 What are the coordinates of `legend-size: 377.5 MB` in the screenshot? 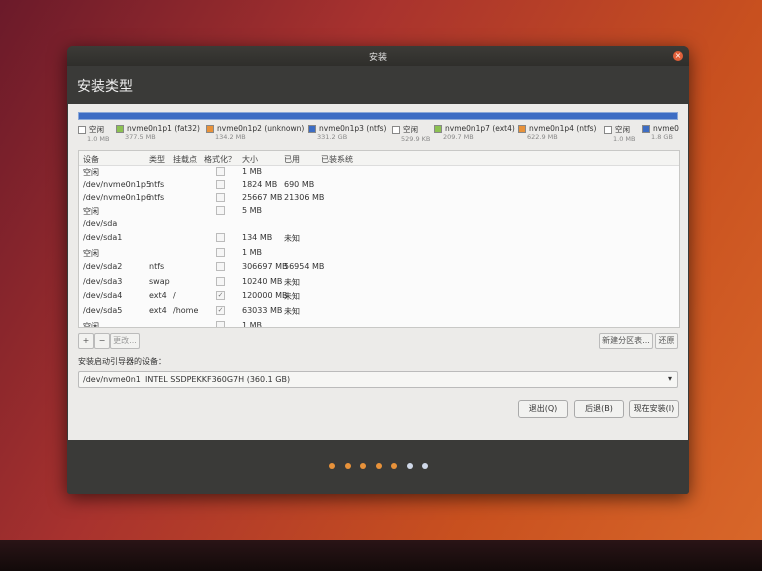 It's located at (140, 137).